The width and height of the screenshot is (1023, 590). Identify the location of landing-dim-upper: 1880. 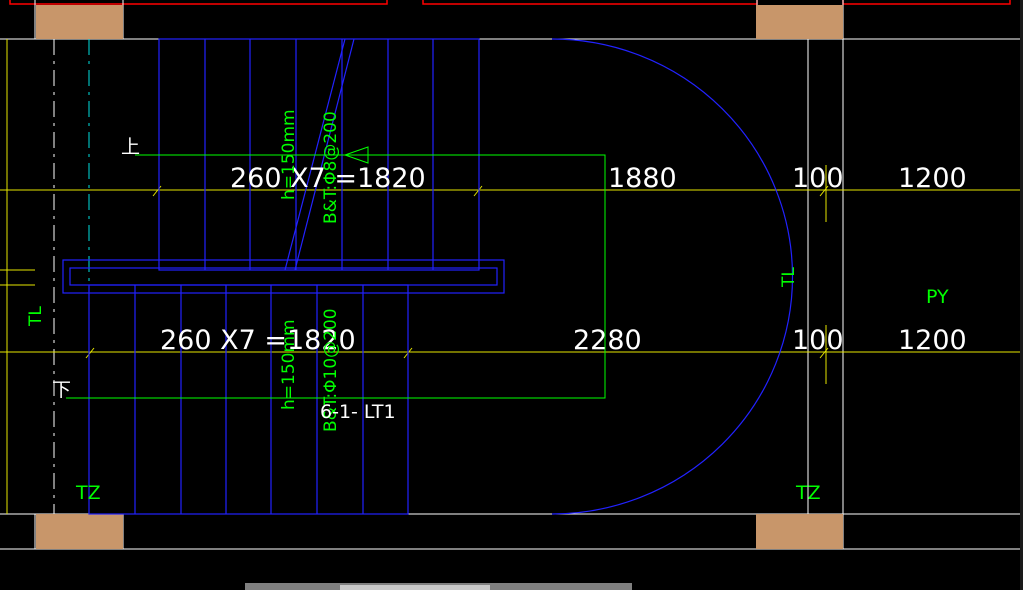
(642, 178).